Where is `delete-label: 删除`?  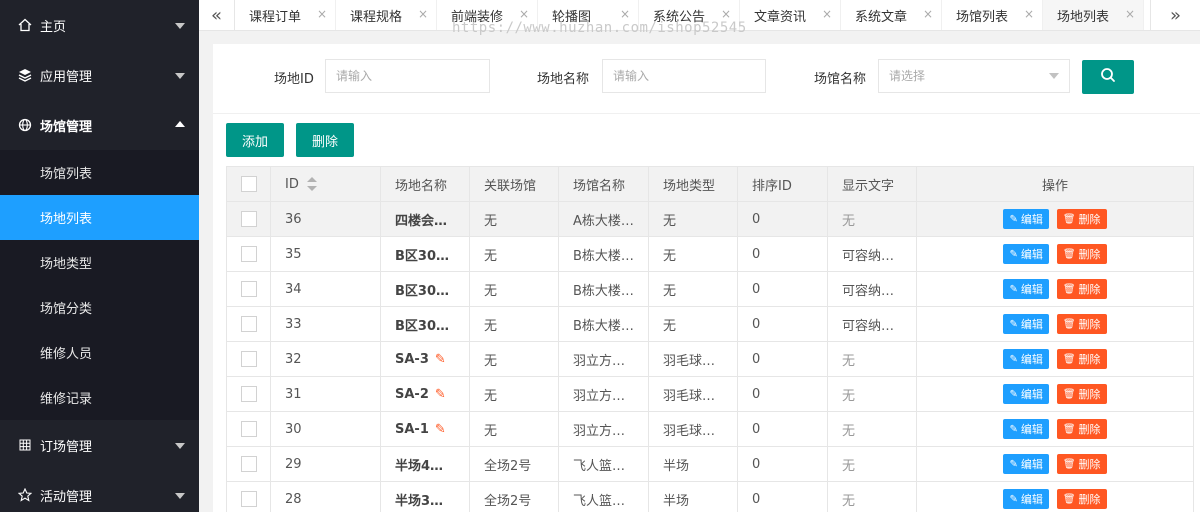
delete-label: 删除 is located at coordinates (1089, 429).